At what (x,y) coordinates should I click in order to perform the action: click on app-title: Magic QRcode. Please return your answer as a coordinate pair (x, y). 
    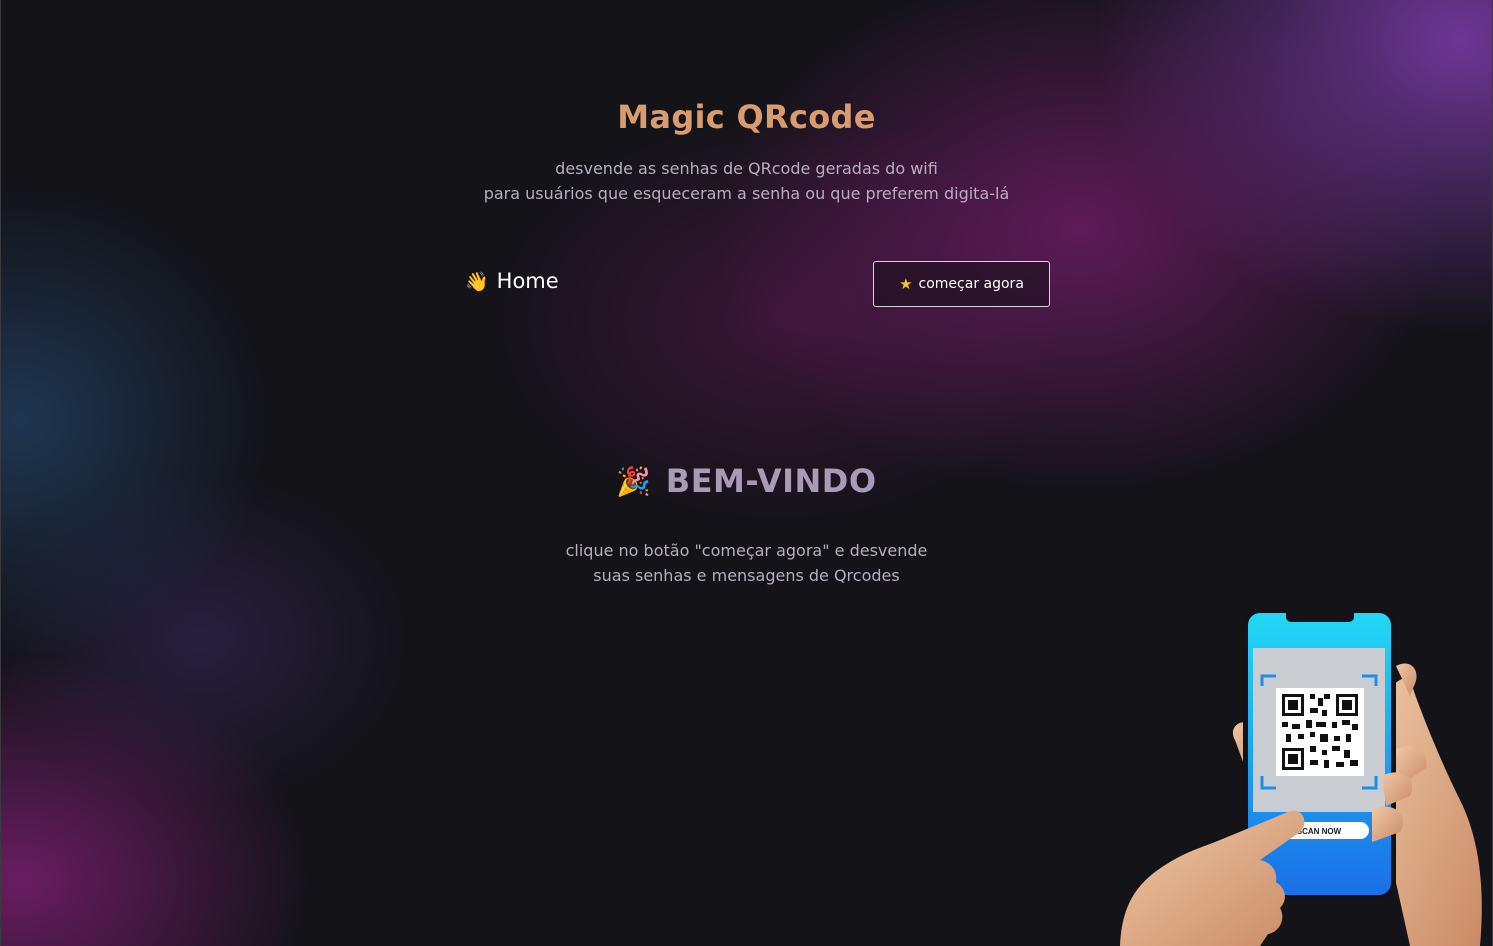
    Looking at the image, I should click on (746, 117).